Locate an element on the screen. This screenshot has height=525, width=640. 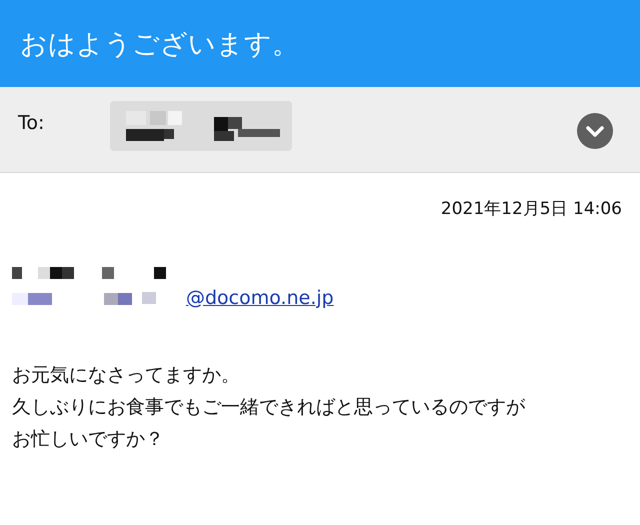
expand-icon is located at coordinates (595, 131).